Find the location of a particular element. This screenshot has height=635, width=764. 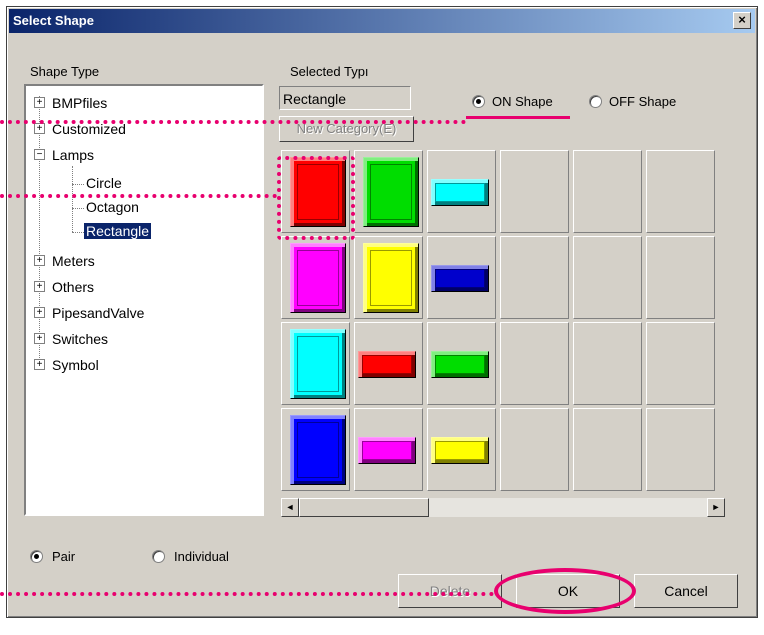

tree-item-meters: + Meters is located at coordinates (65, 261).